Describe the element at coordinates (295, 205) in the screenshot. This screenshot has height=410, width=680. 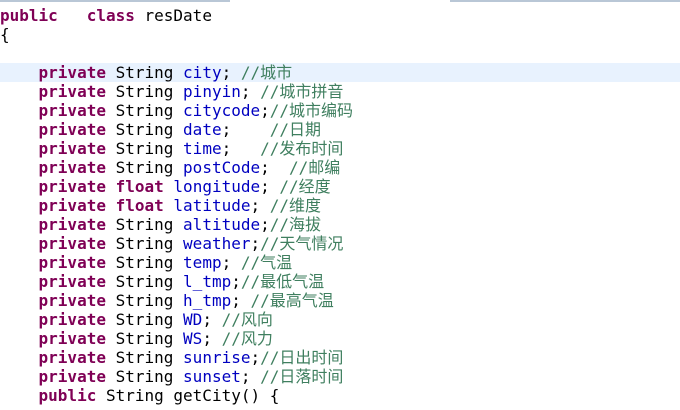
I see `field-comment: //维度` at that location.